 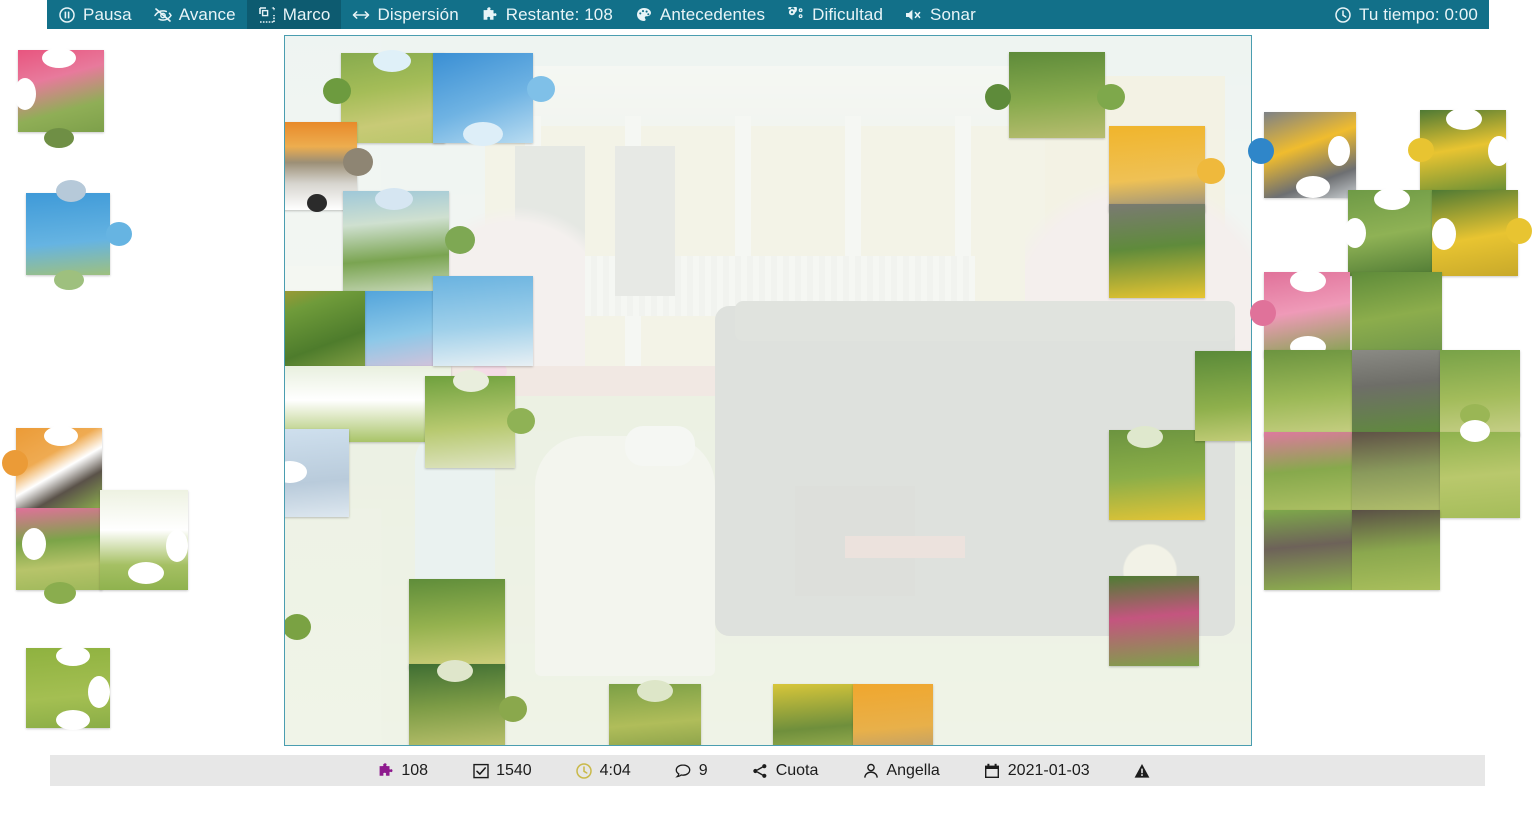 I want to click on toolbar-label-avance: Avance, so click(x=207, y=14).